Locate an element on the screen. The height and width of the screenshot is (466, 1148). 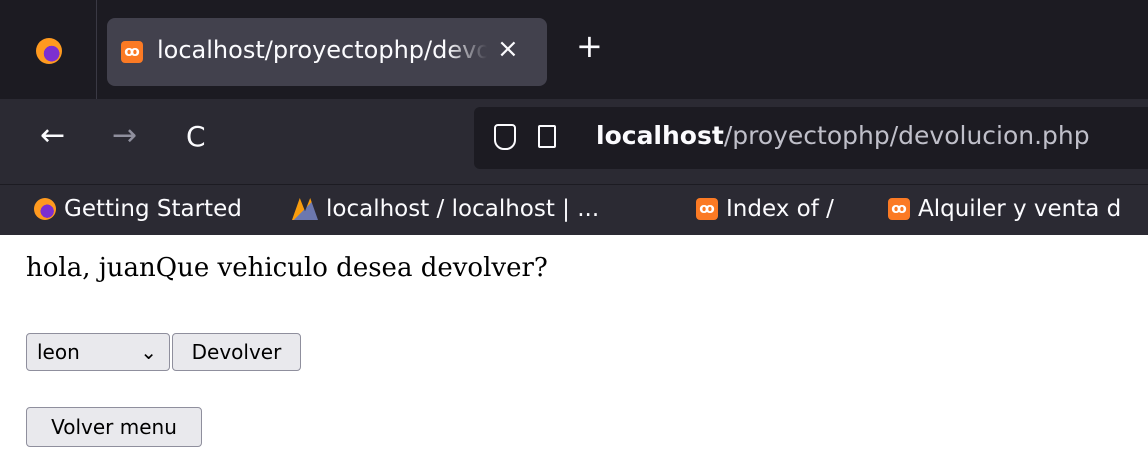
bookmark-index-of: ꝏ Index of / is located at coordinates (765, 209).